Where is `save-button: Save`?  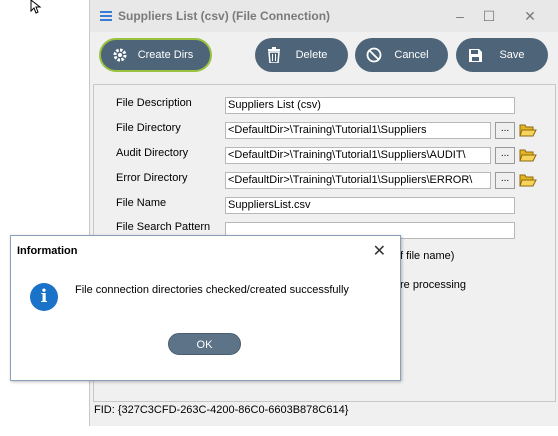 save-button: Save is located at coordinates (502, 55).